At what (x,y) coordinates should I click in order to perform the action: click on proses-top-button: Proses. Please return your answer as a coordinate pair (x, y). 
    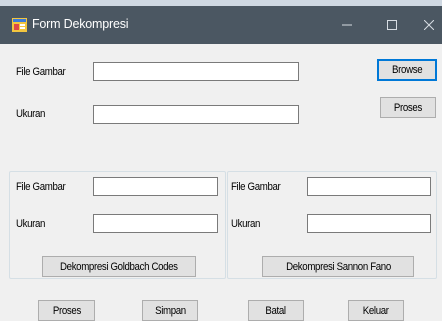
    Looking at the image, I should click on (408, 107).